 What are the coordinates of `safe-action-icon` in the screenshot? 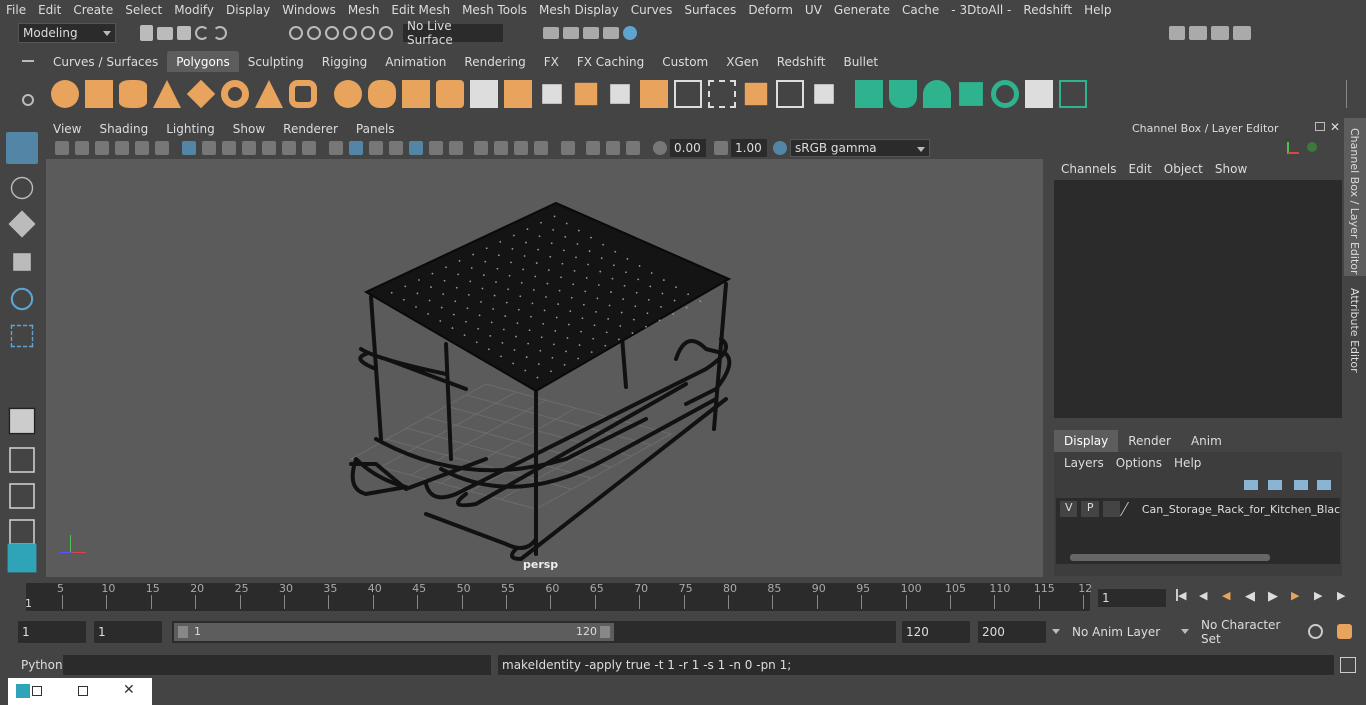 It's located at (289, 148).